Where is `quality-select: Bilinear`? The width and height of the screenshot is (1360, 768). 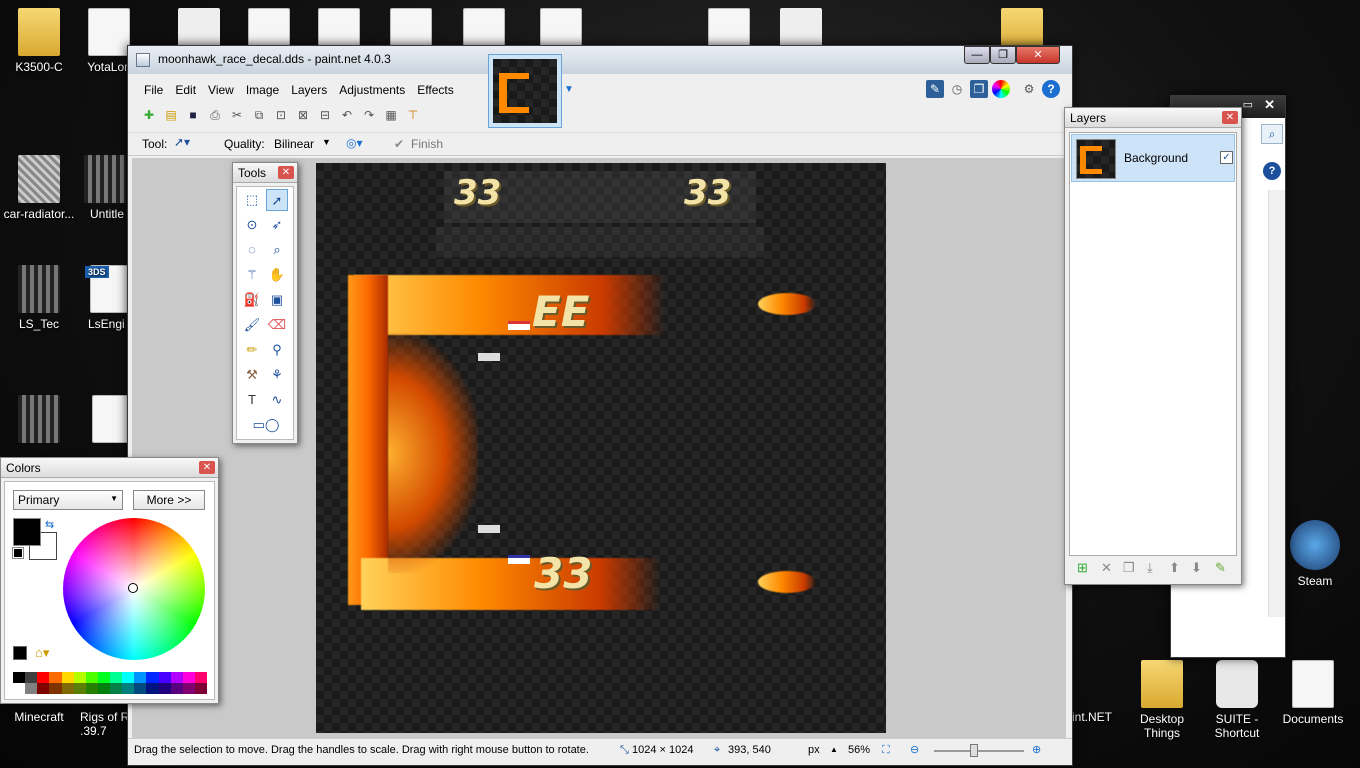 quality-select: Bilinear is located at coordinates (294, 144).